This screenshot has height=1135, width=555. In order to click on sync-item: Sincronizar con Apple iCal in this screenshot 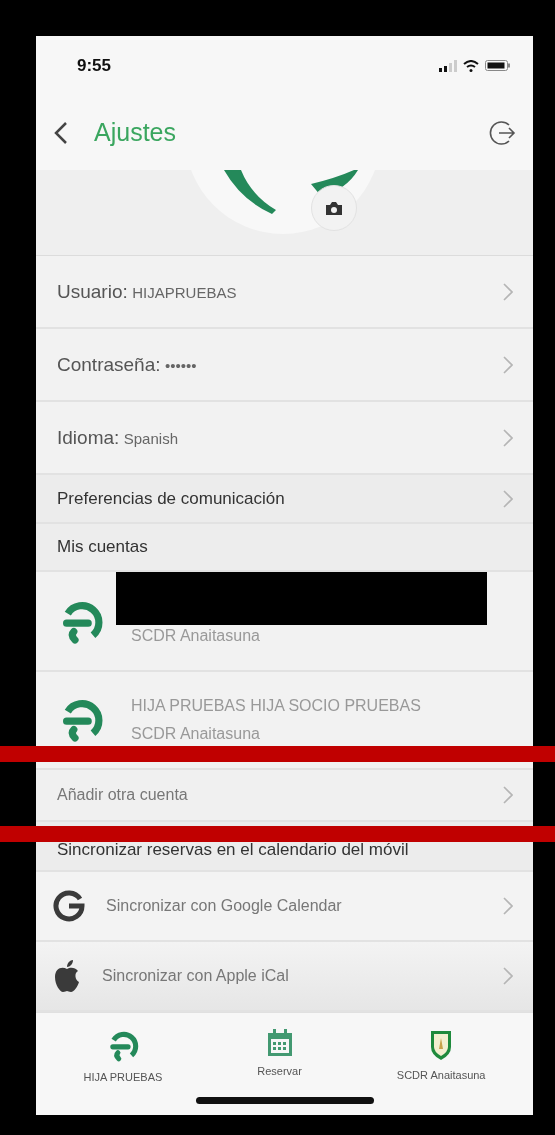, I will do `click(195, 976)`.